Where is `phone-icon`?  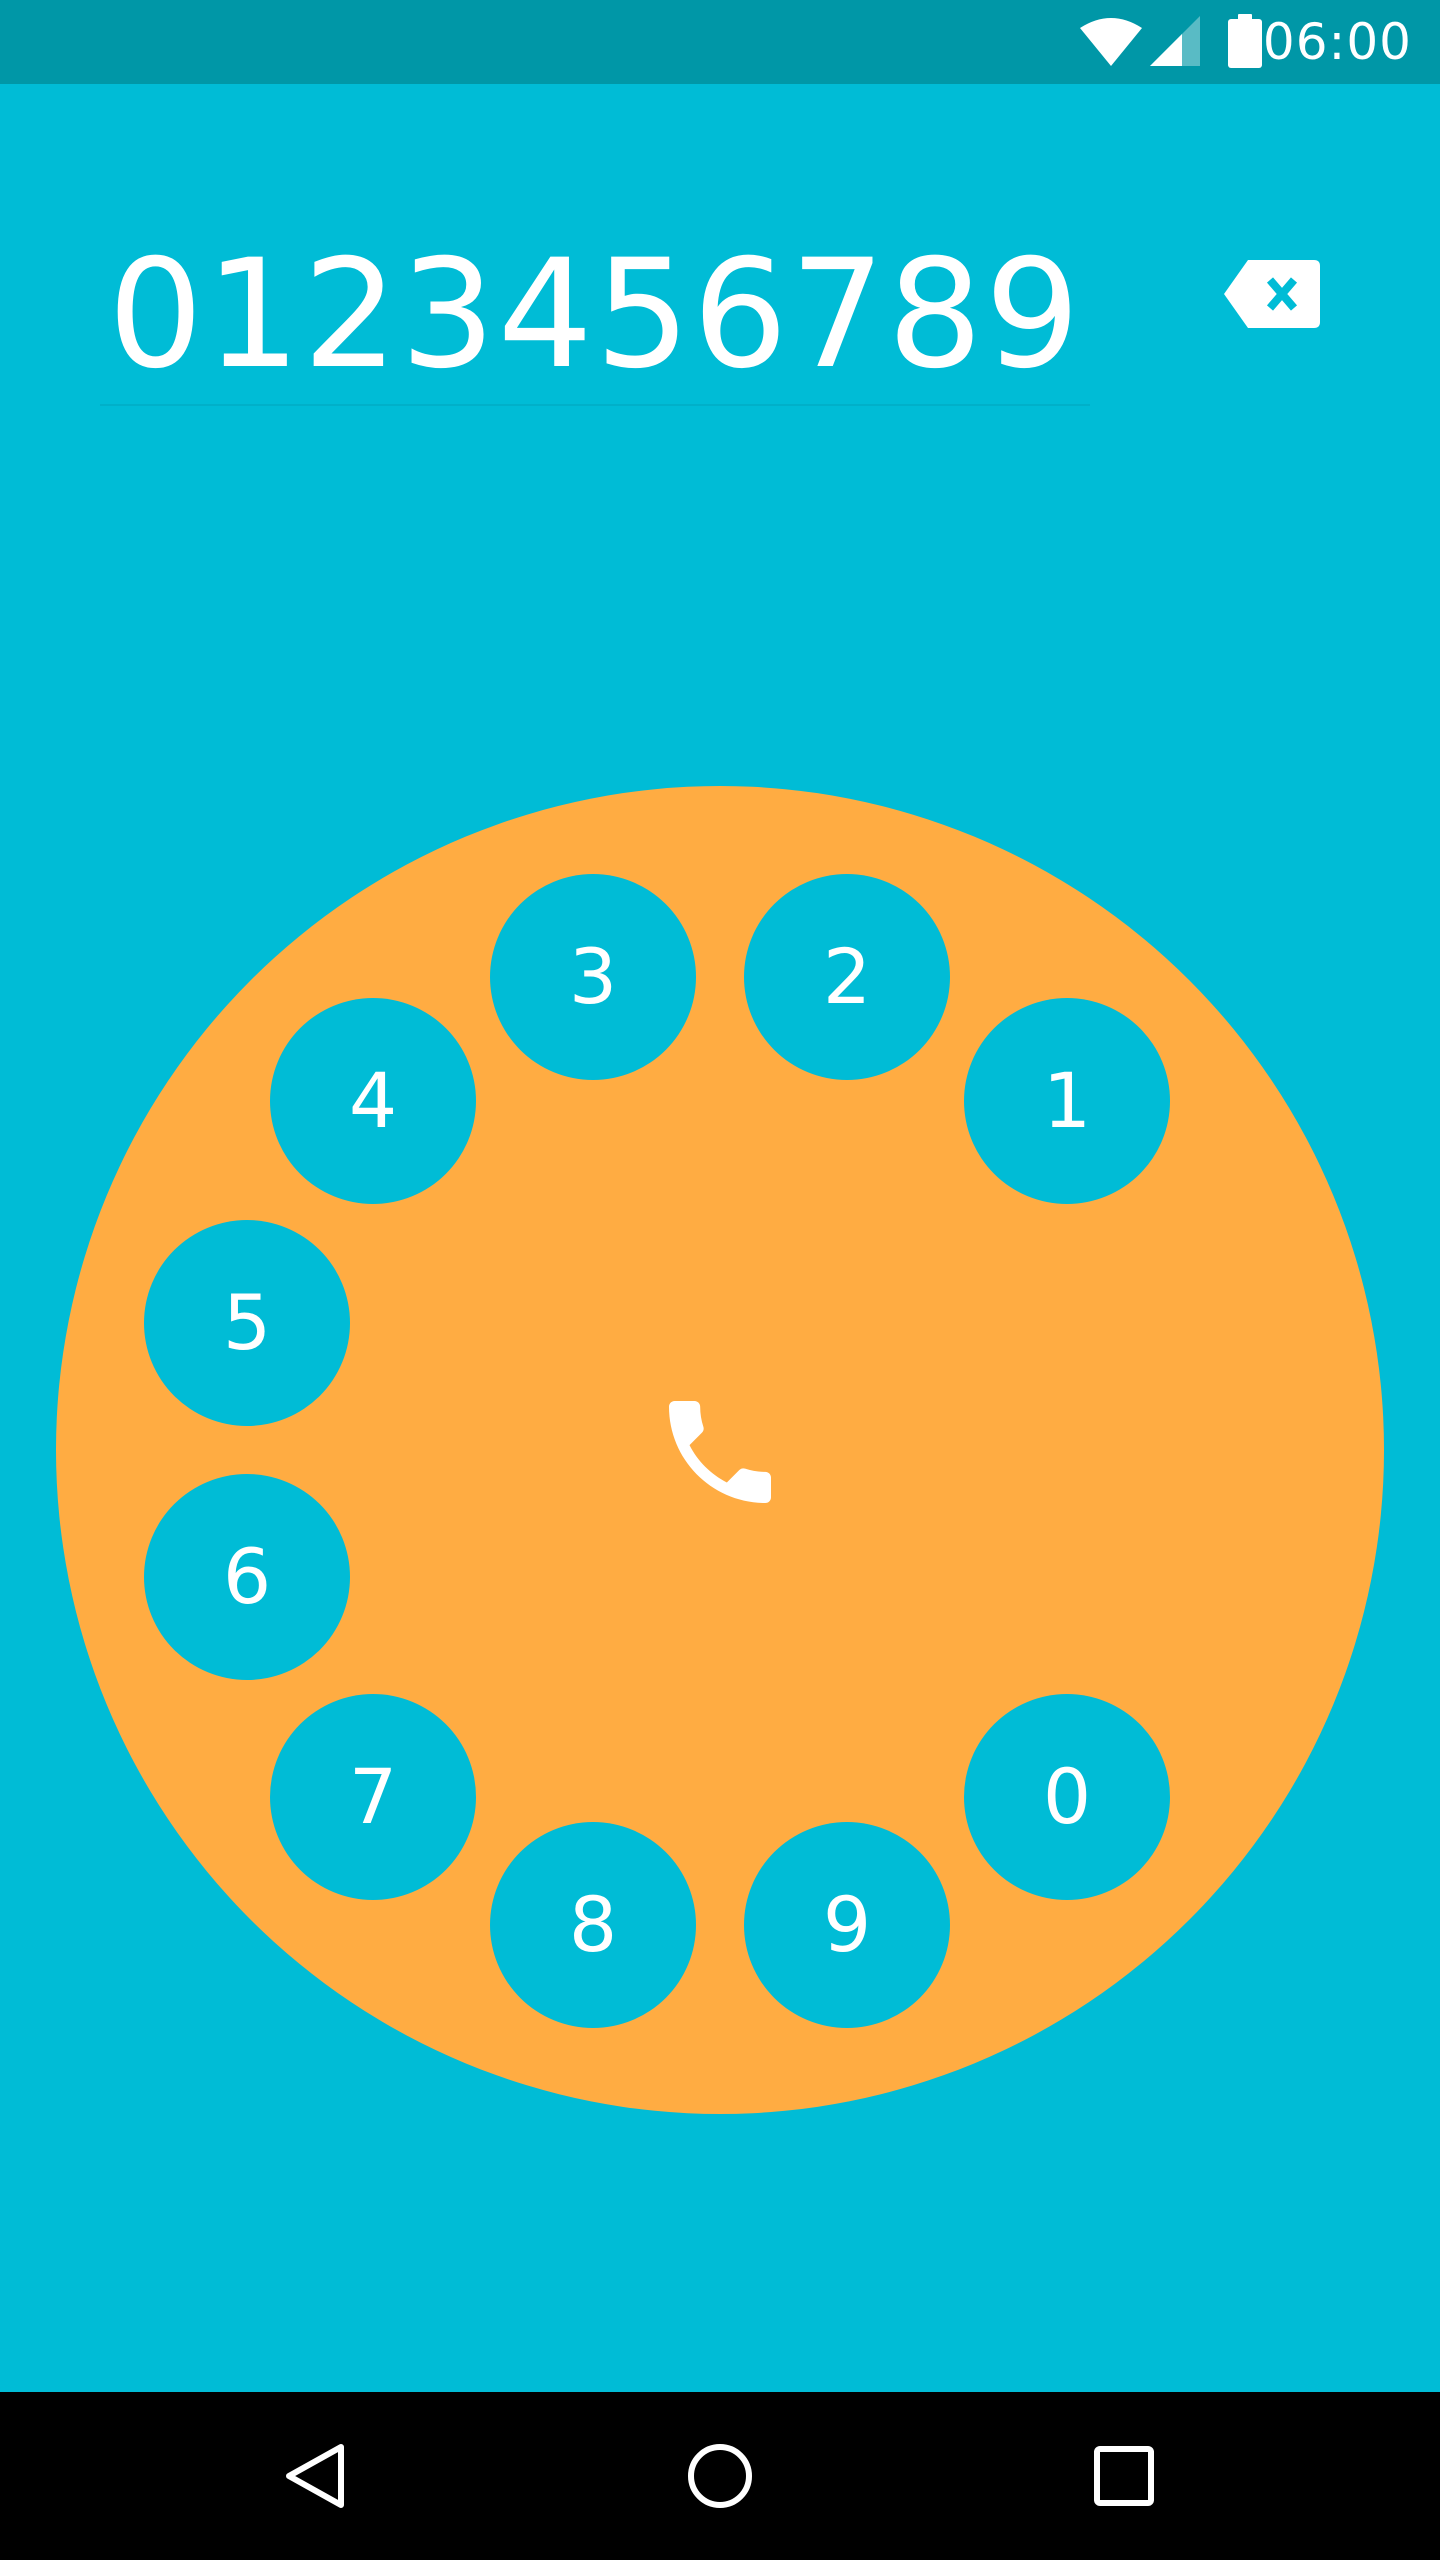
phone-icon is located at coordinates (720, 1452).